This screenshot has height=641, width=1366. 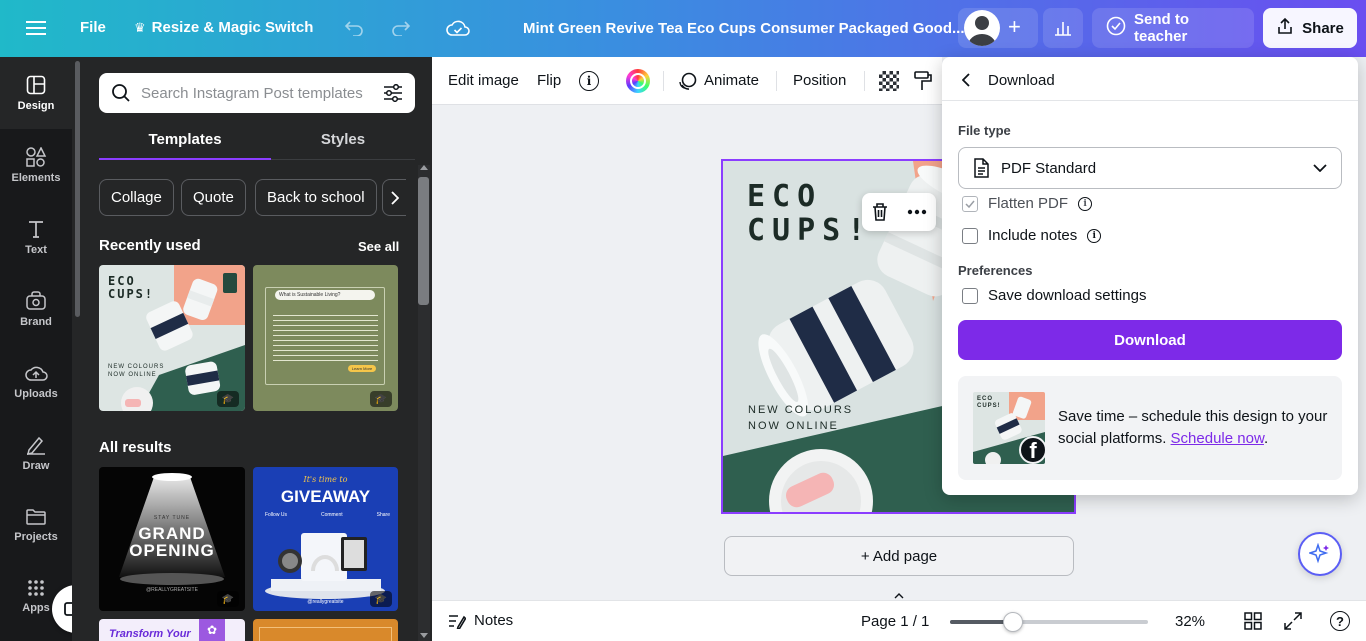 I want to click on chip-scroll-right, so click(x=394, y=197).